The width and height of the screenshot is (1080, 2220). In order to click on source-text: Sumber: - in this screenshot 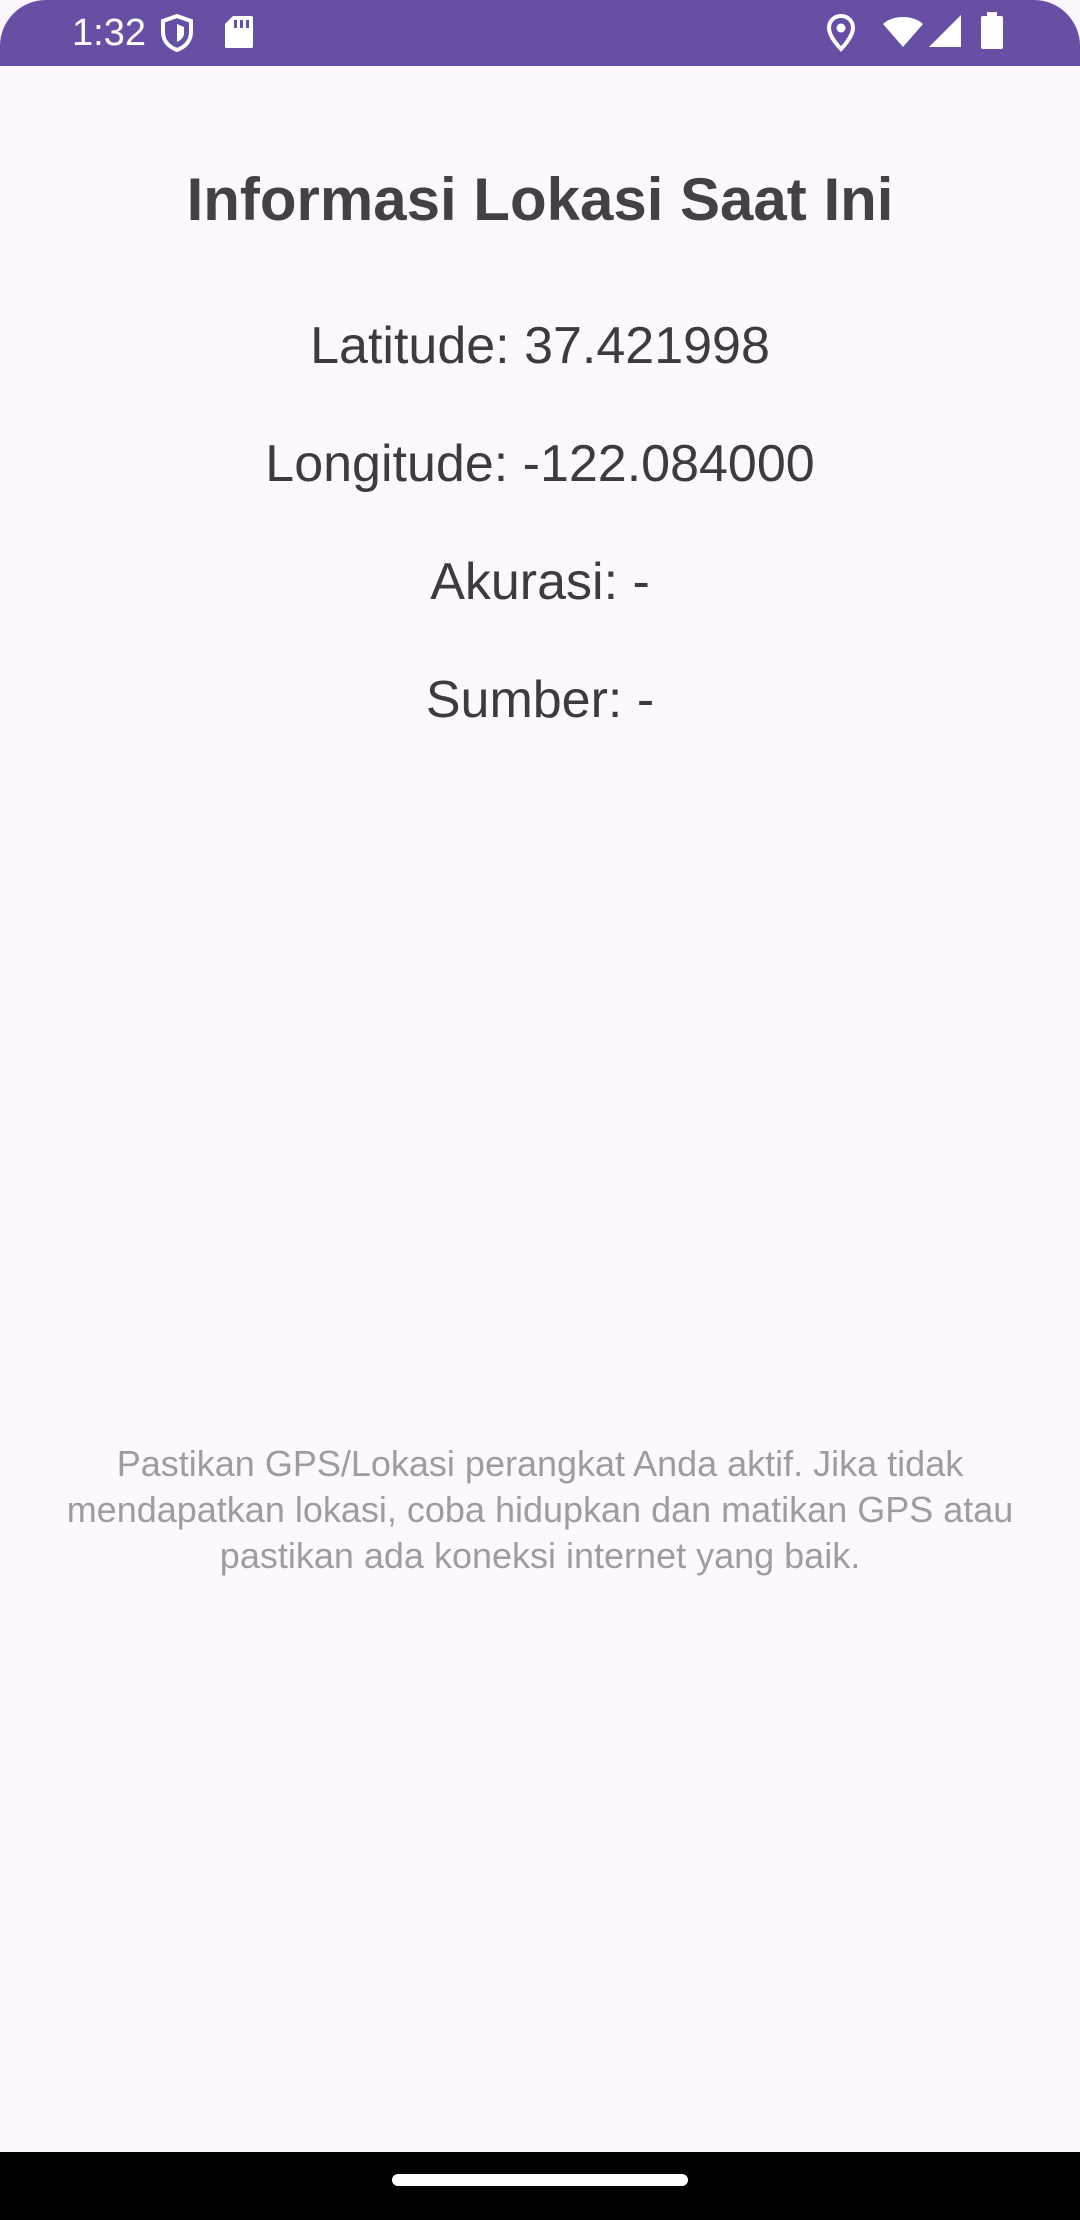, I will do `click(540, 700)`.